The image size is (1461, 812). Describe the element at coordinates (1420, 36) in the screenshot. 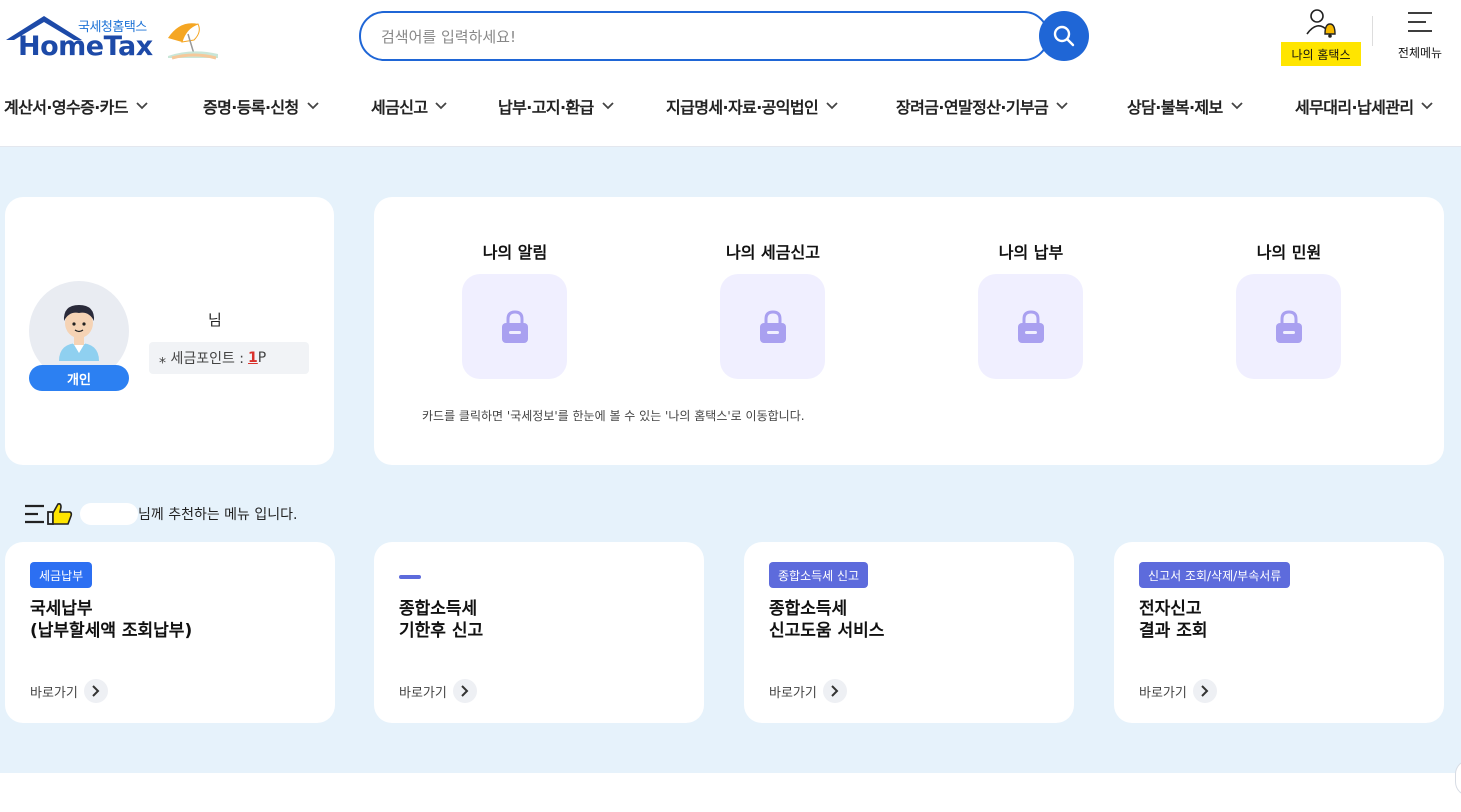

I see `all-menu-button: 전체메뉴` at that location.